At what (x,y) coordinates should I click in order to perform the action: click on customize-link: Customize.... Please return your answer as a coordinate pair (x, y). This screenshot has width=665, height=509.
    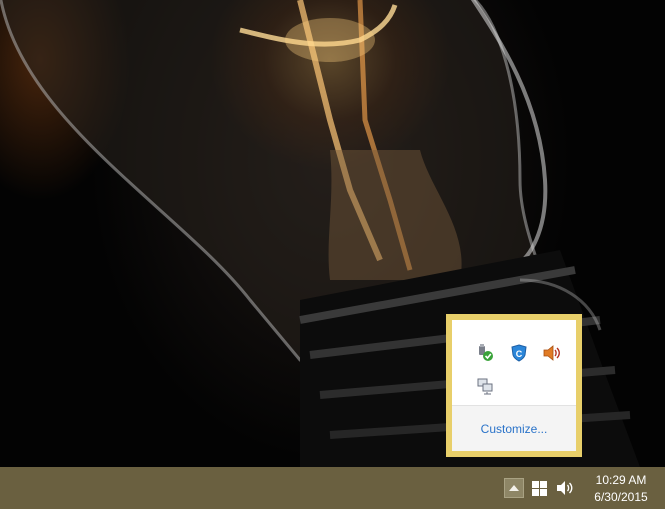
    Looking at the image, I should click on (514, 429).